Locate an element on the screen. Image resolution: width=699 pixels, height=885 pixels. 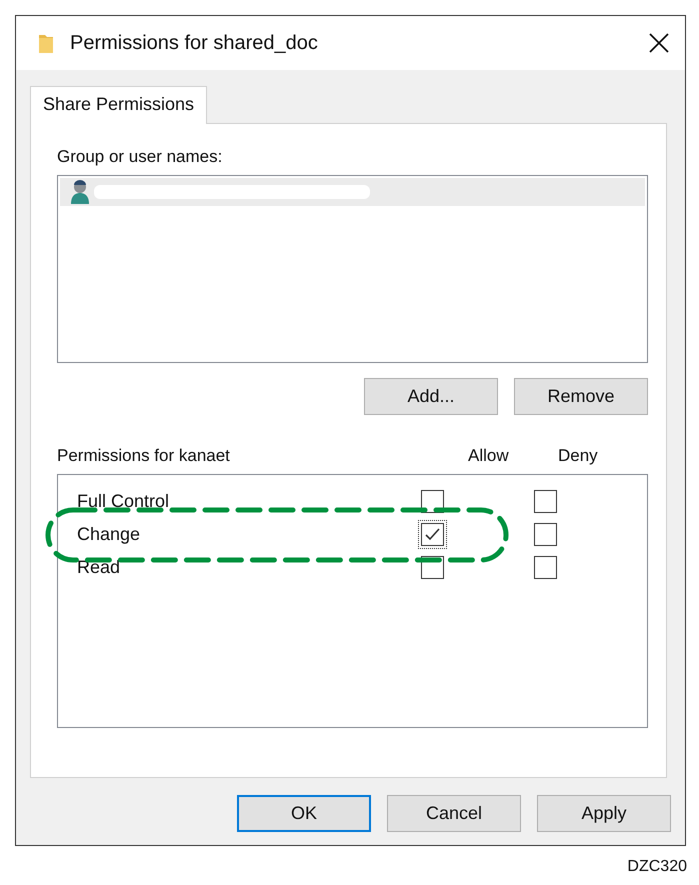
folder-icon is located at coordinates (46, 43).